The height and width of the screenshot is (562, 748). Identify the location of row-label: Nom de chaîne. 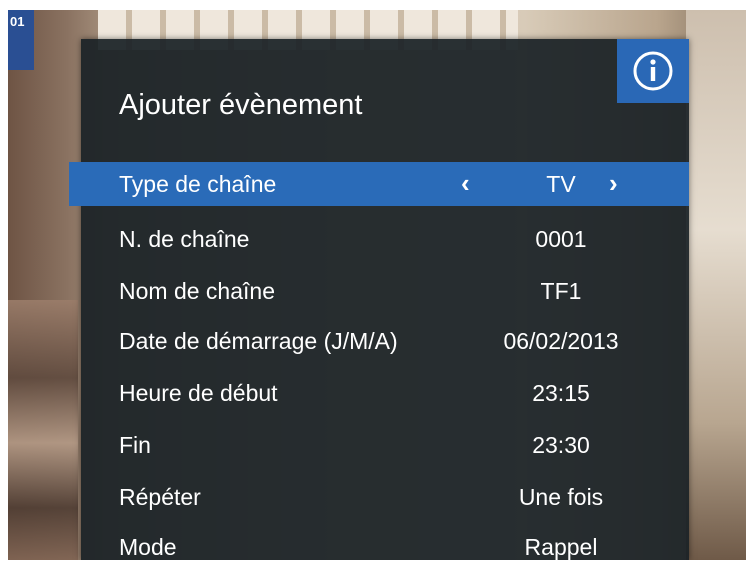
(197, 290).